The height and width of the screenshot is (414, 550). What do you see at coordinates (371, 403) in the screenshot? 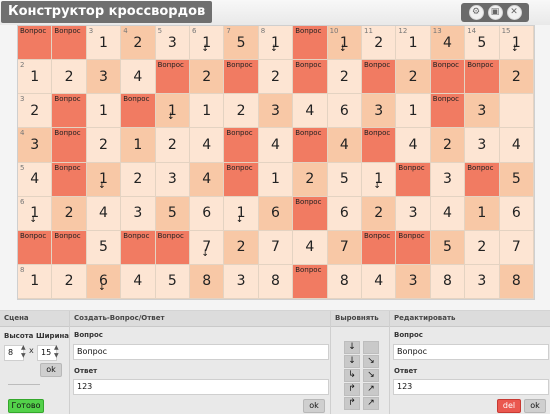
I see `align-arrow-button: ↗` at bounding box center [371, 403].